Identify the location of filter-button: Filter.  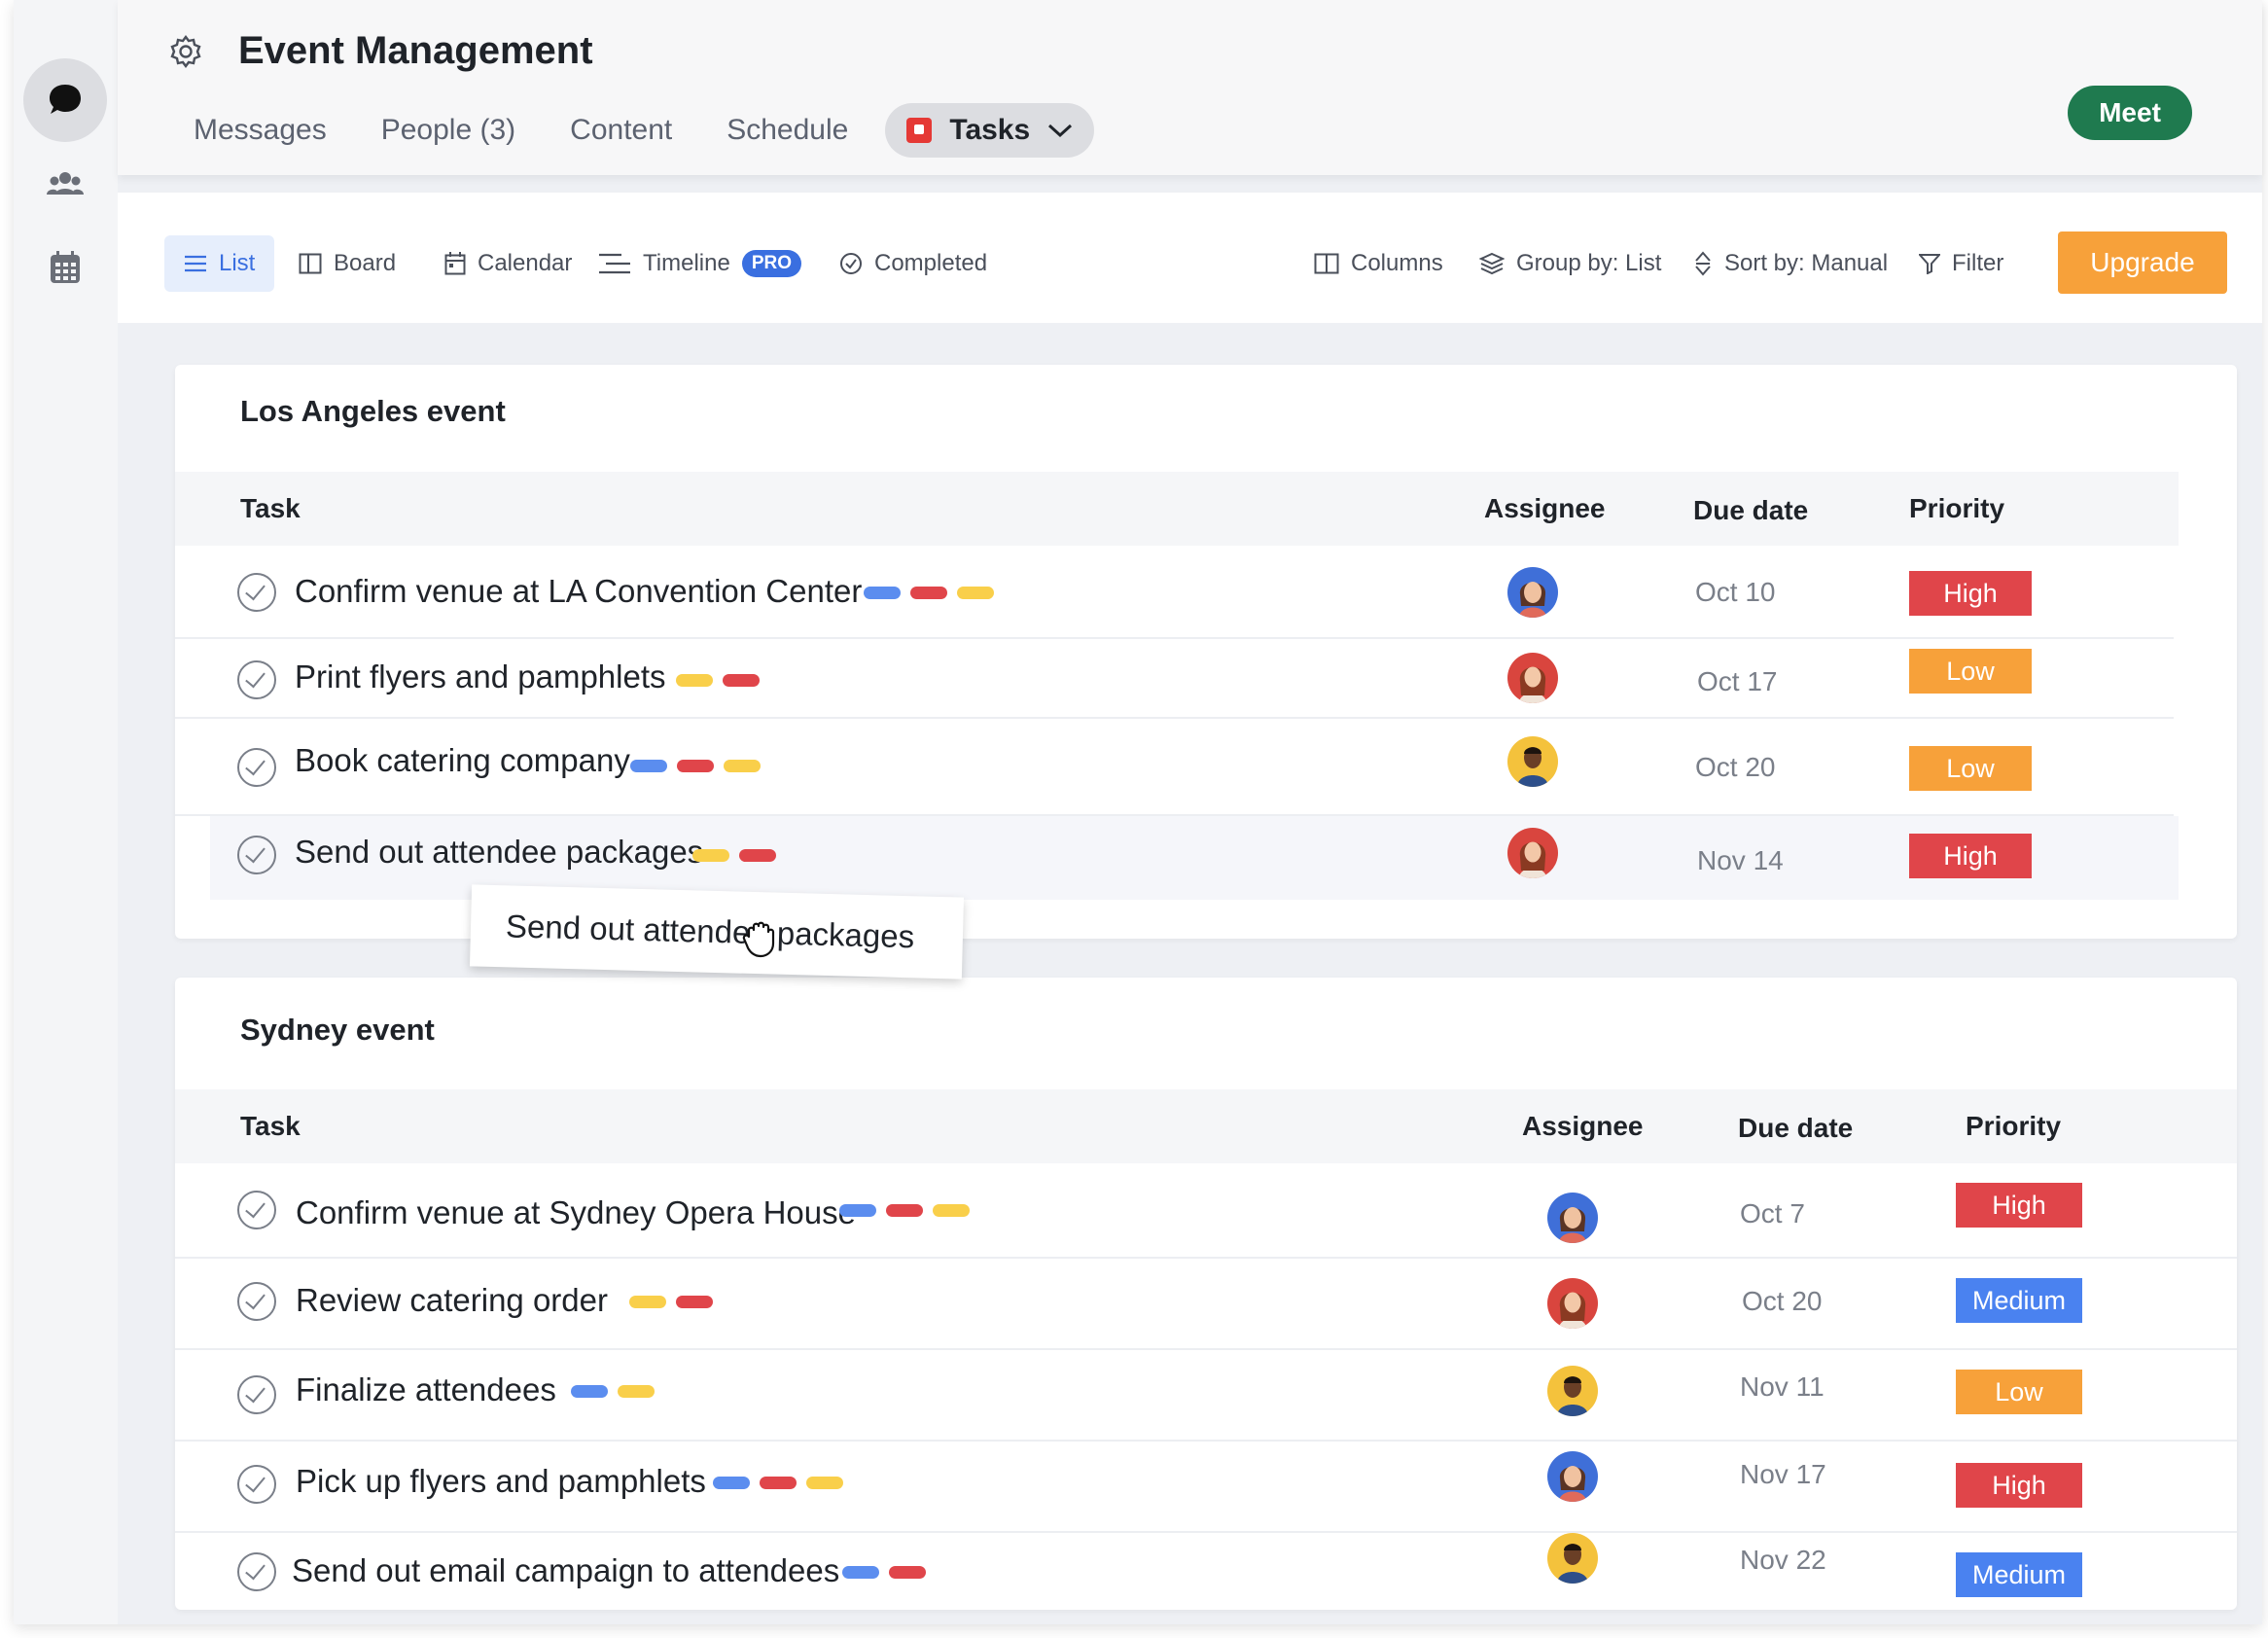
(1961, 263).